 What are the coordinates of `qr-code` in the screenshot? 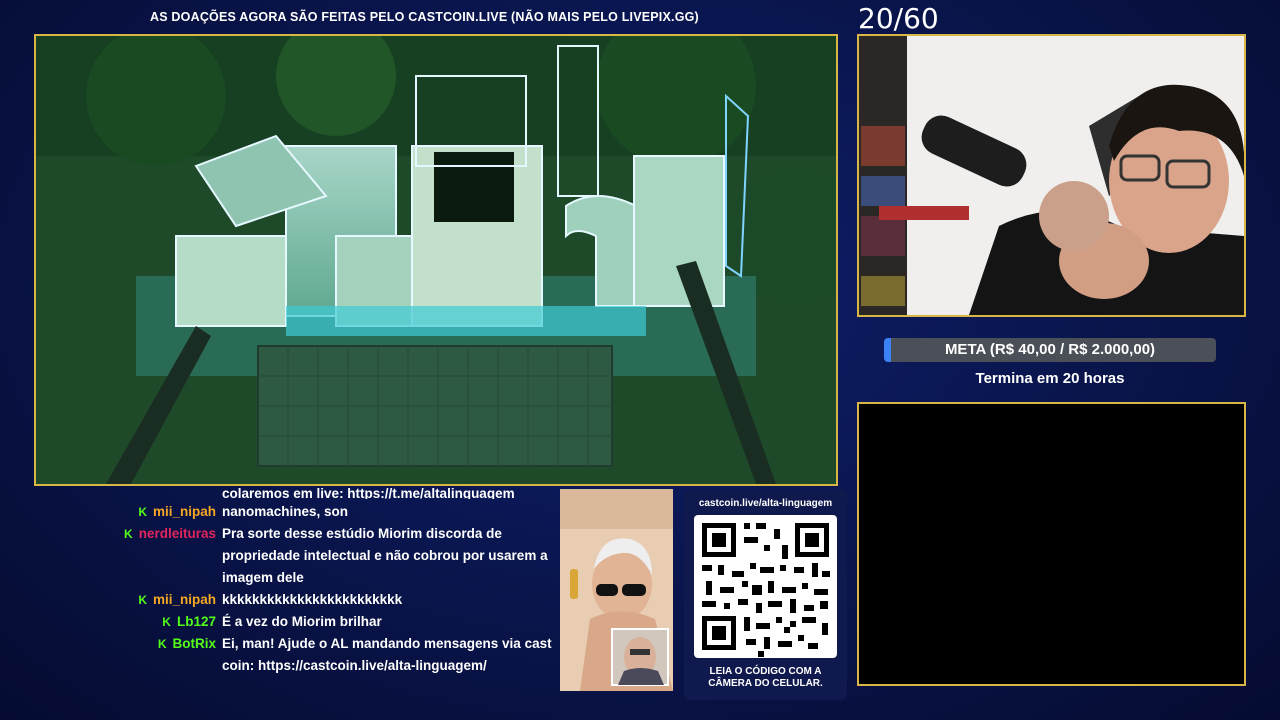 It's located at (765, 586).